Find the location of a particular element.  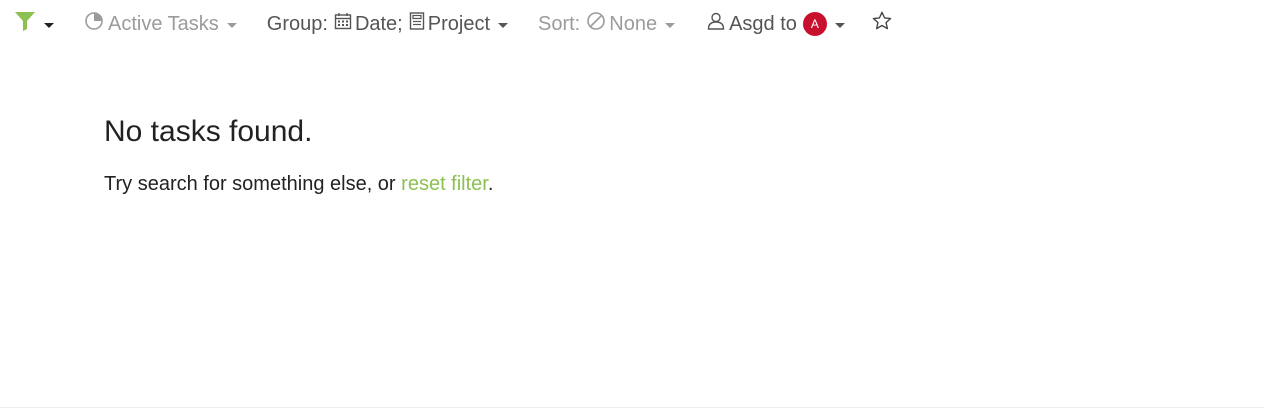

ban-circle-icon is located at coordinates (596, 24).